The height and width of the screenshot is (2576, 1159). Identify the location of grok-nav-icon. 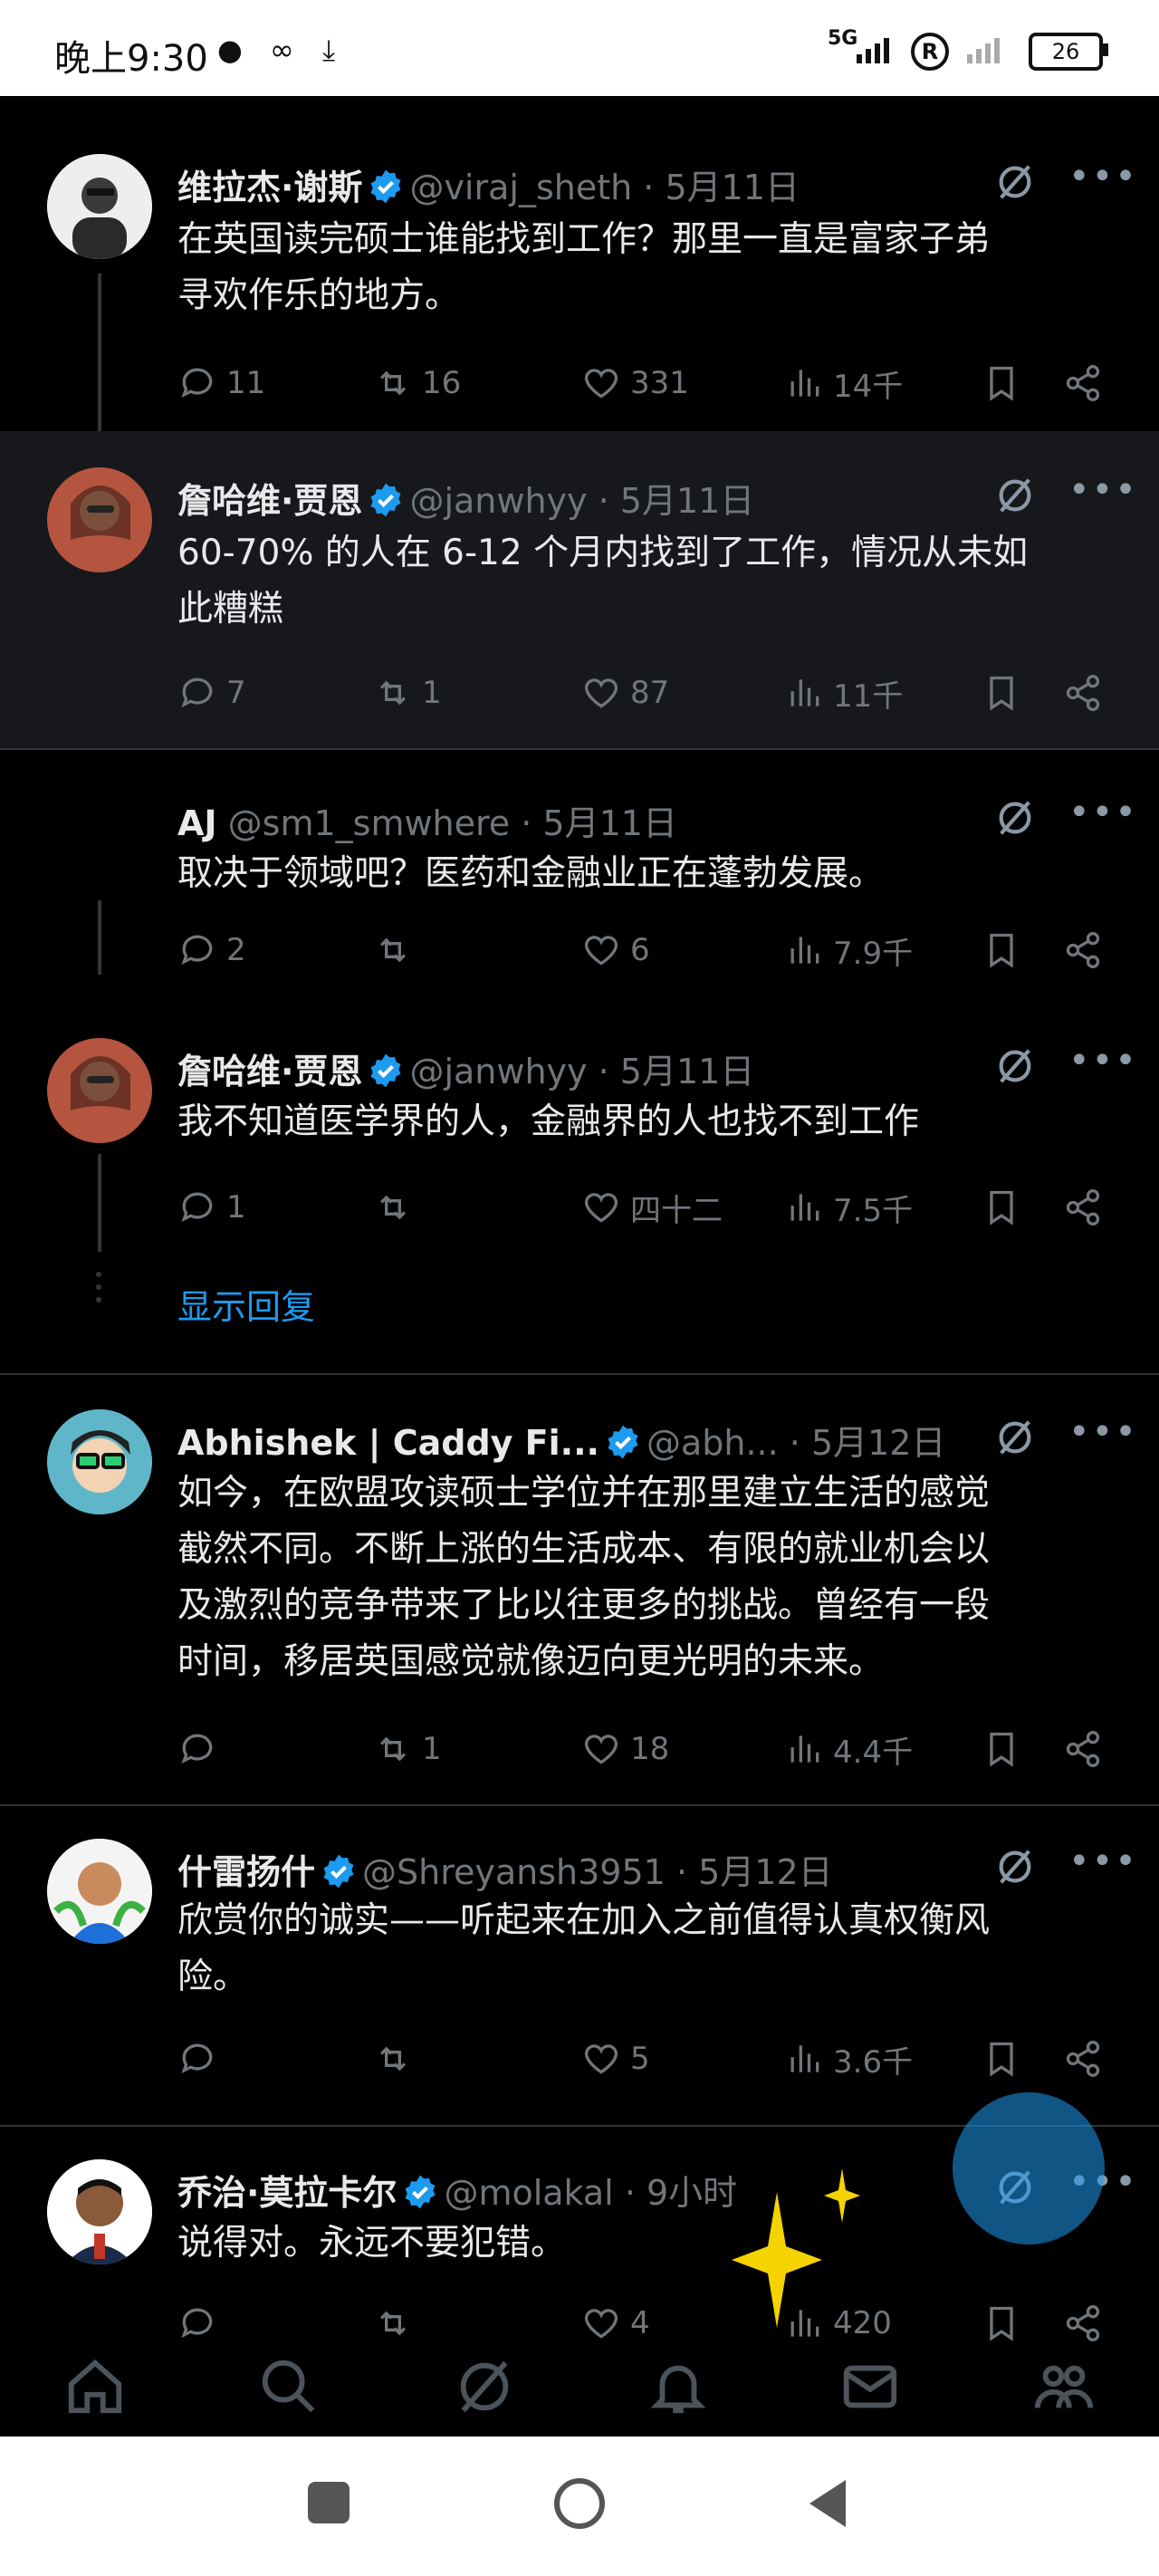
(485, 2386).